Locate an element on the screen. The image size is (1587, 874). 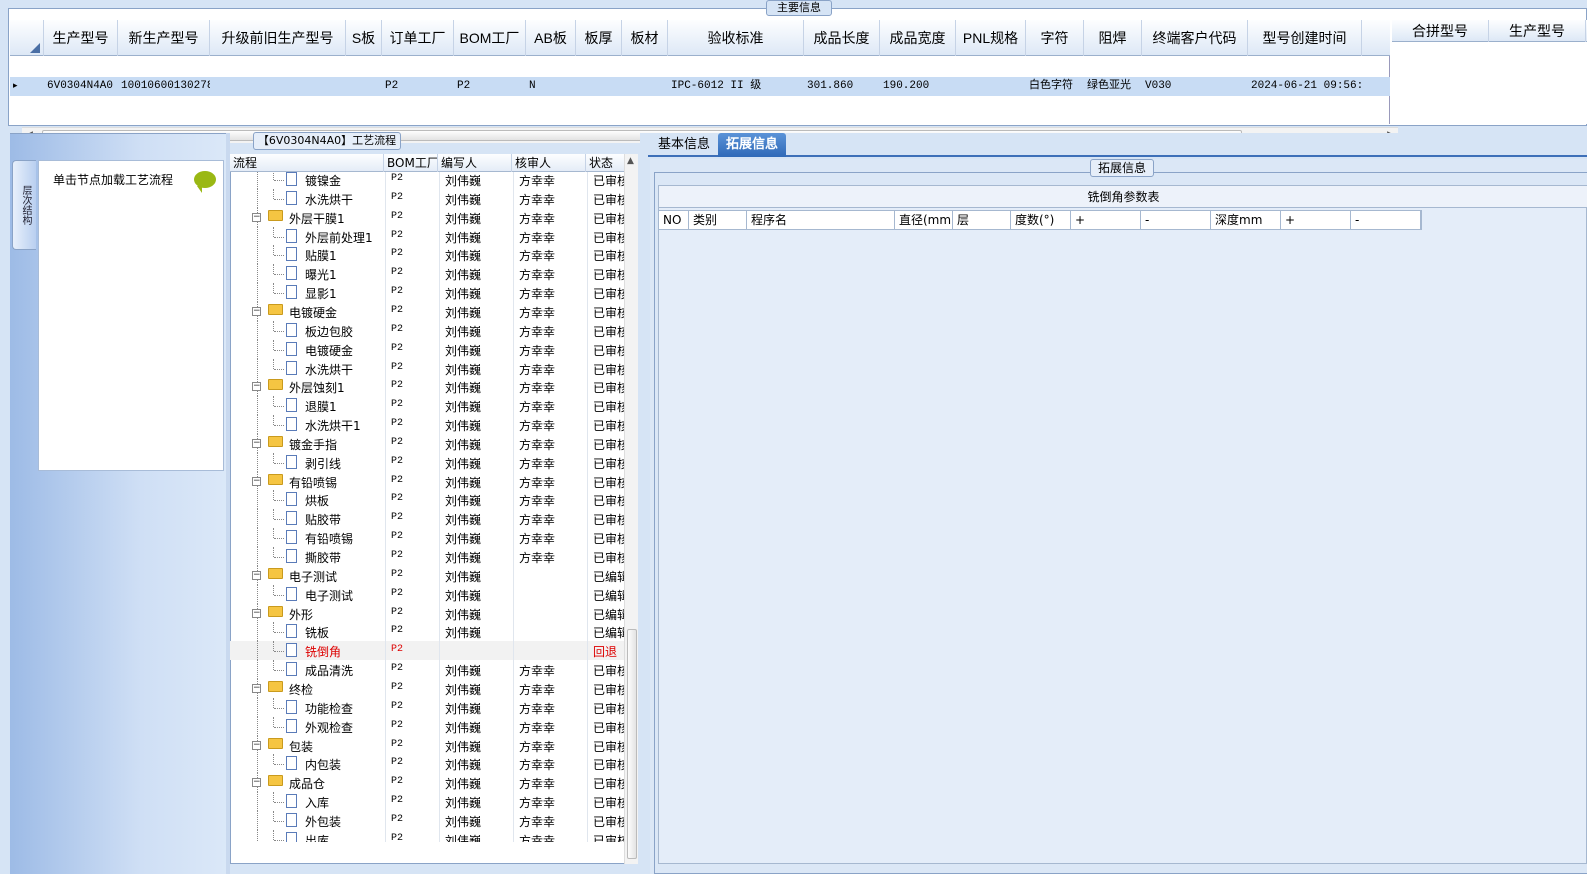
column-header: 流程 is located at coordinates (307, 163).